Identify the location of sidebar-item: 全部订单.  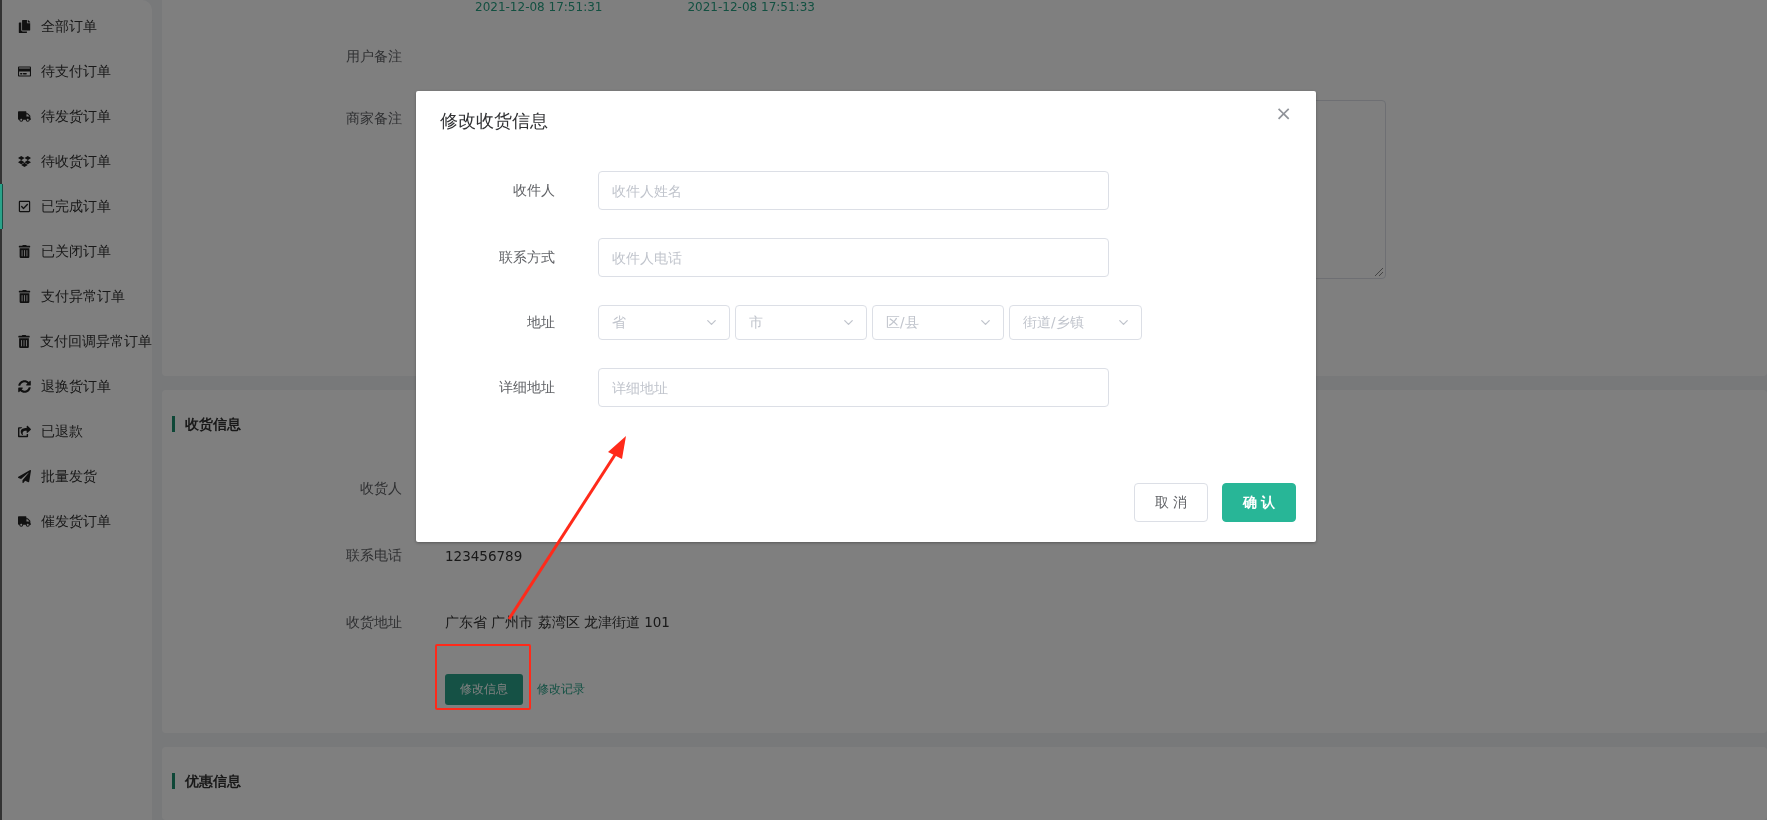
(69, 26).